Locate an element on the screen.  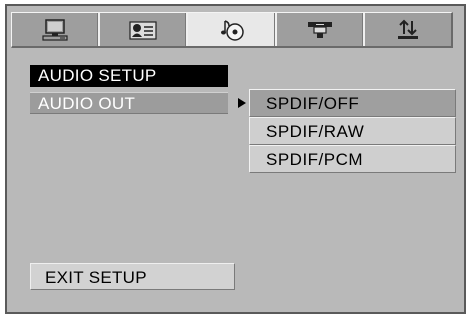
setup-tab-bar is located at coordinates (232, 30).